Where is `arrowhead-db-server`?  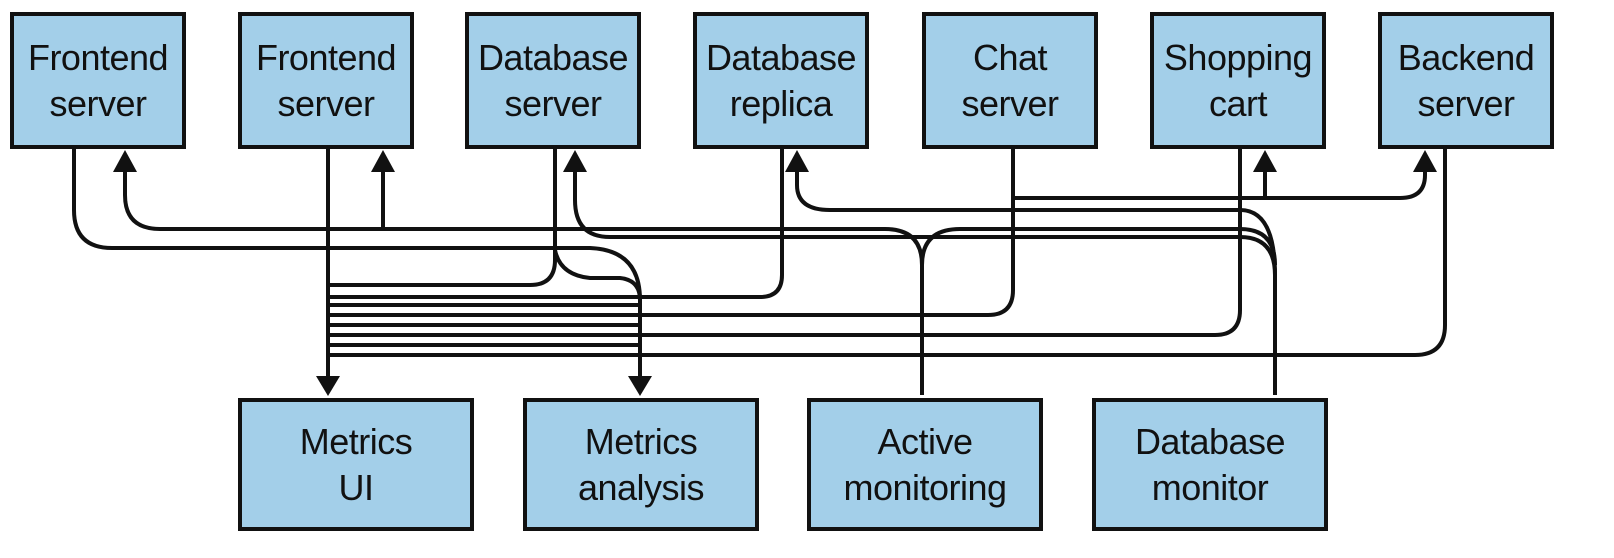 arrowhead-db-server is located at coordinates (575, 161).